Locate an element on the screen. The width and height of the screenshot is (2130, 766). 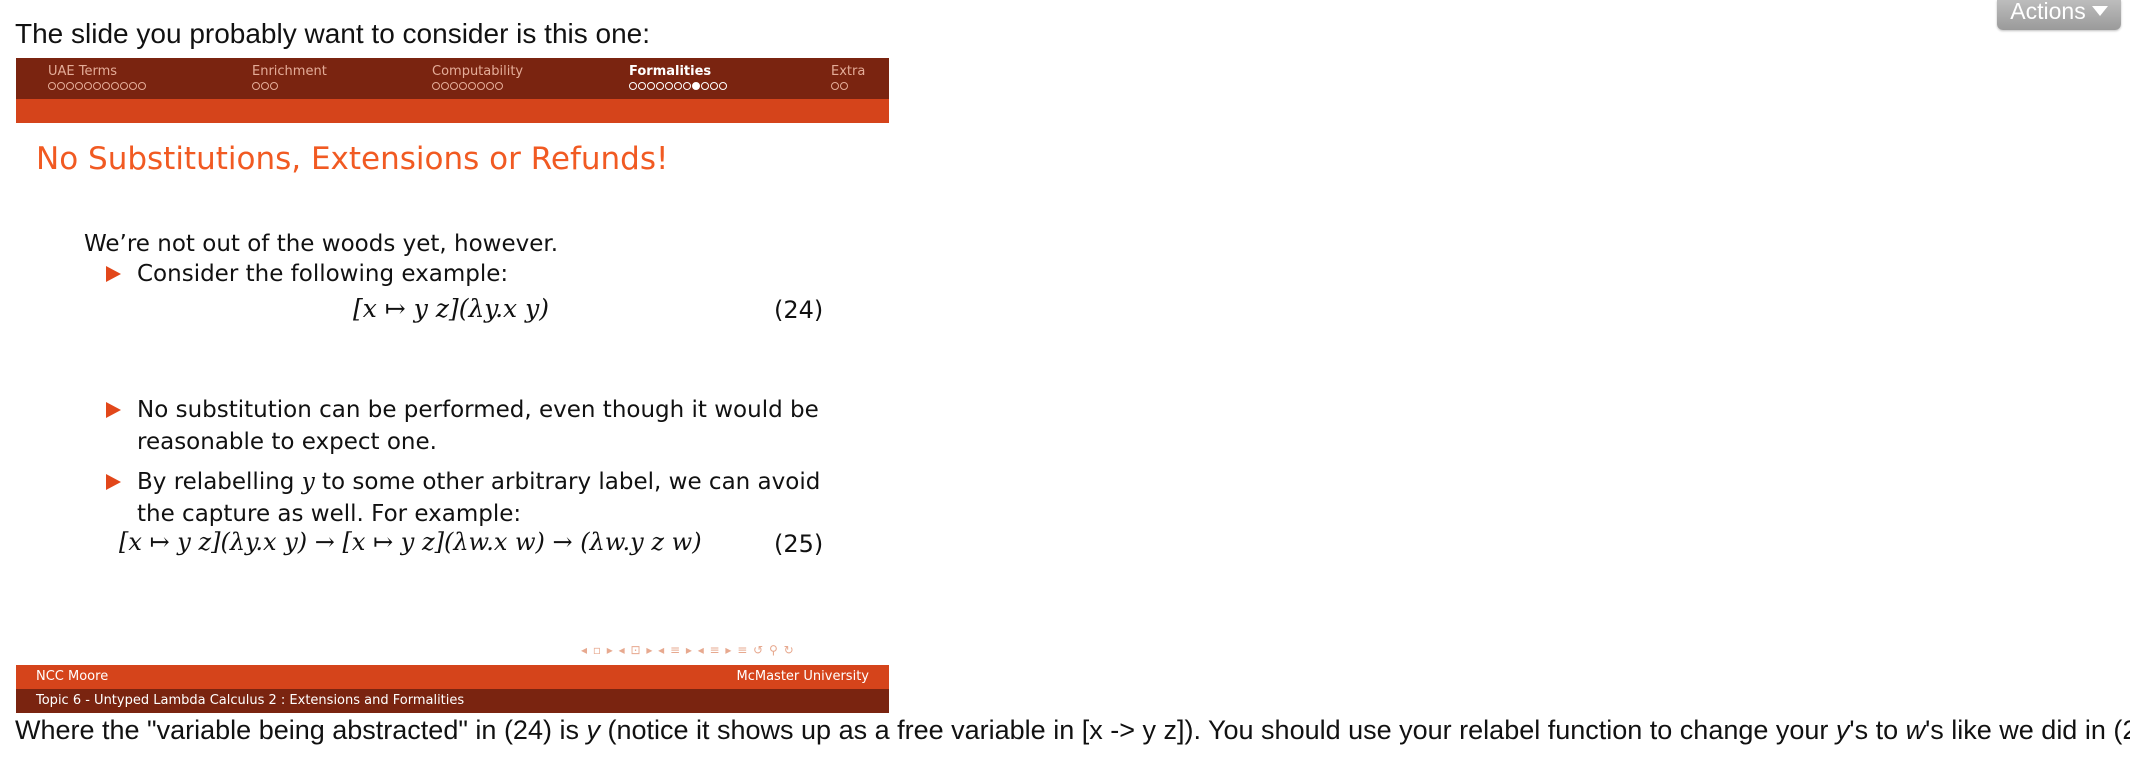
slide-intro: We’re not out of the woods yet, however. is located at coordinates (321, 244).